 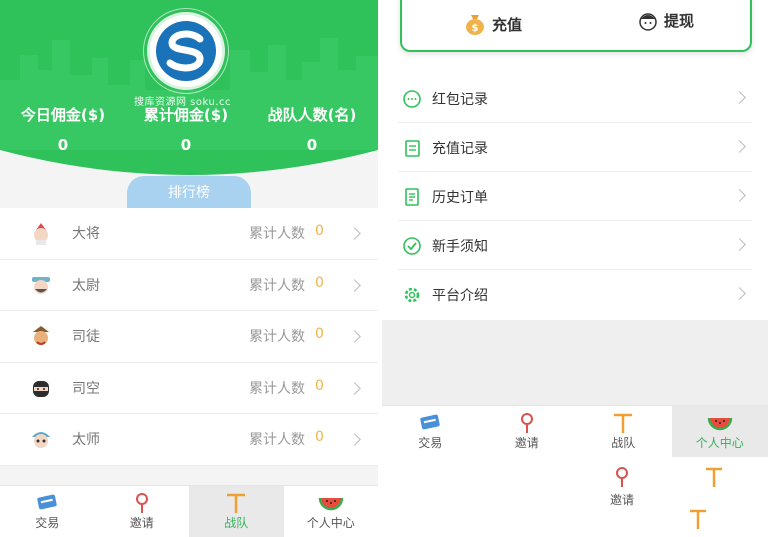 I want to click on captain-avatar-icon, so click(x=41, y=285).